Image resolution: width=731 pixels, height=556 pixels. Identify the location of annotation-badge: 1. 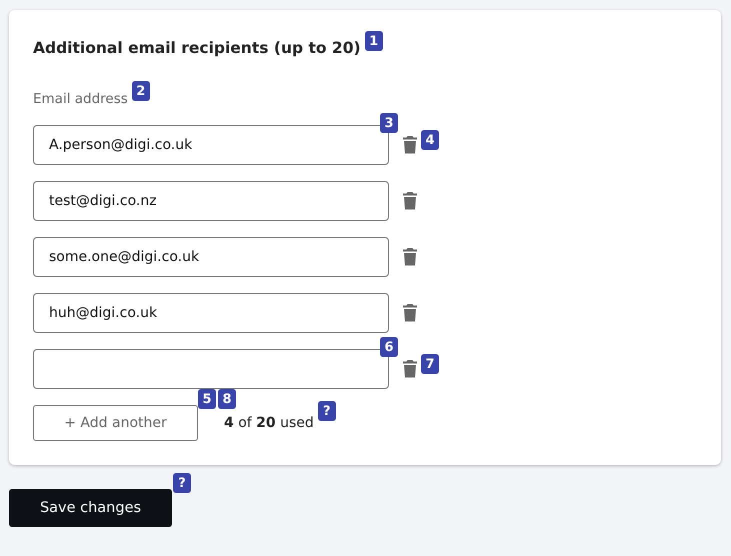
(373, 41).